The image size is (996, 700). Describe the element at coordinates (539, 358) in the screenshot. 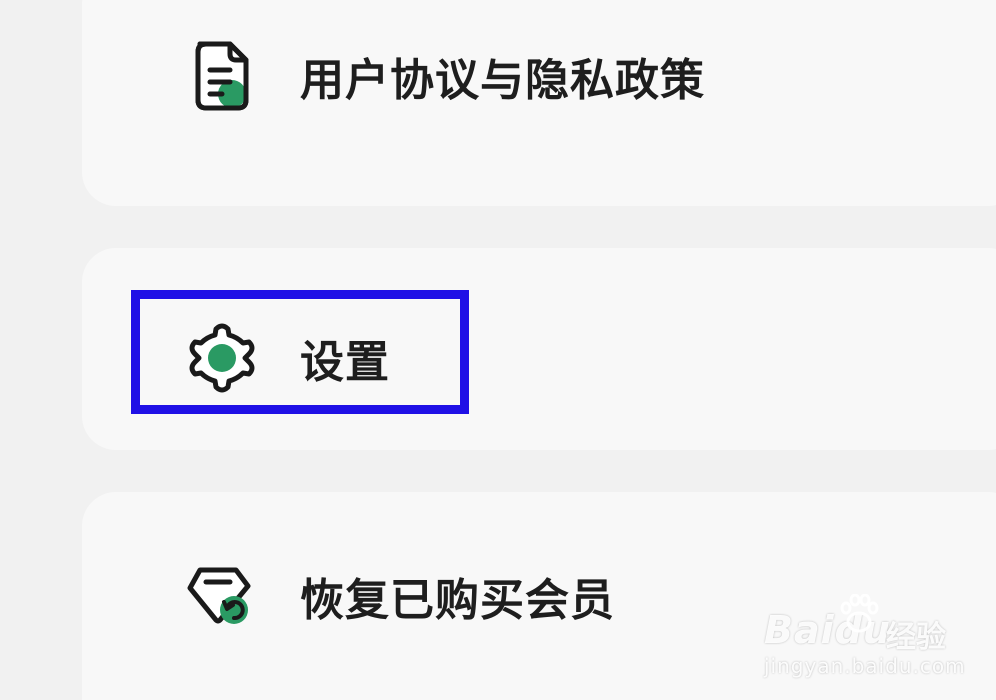

I see `menu-item-settings: 设置` at that location.